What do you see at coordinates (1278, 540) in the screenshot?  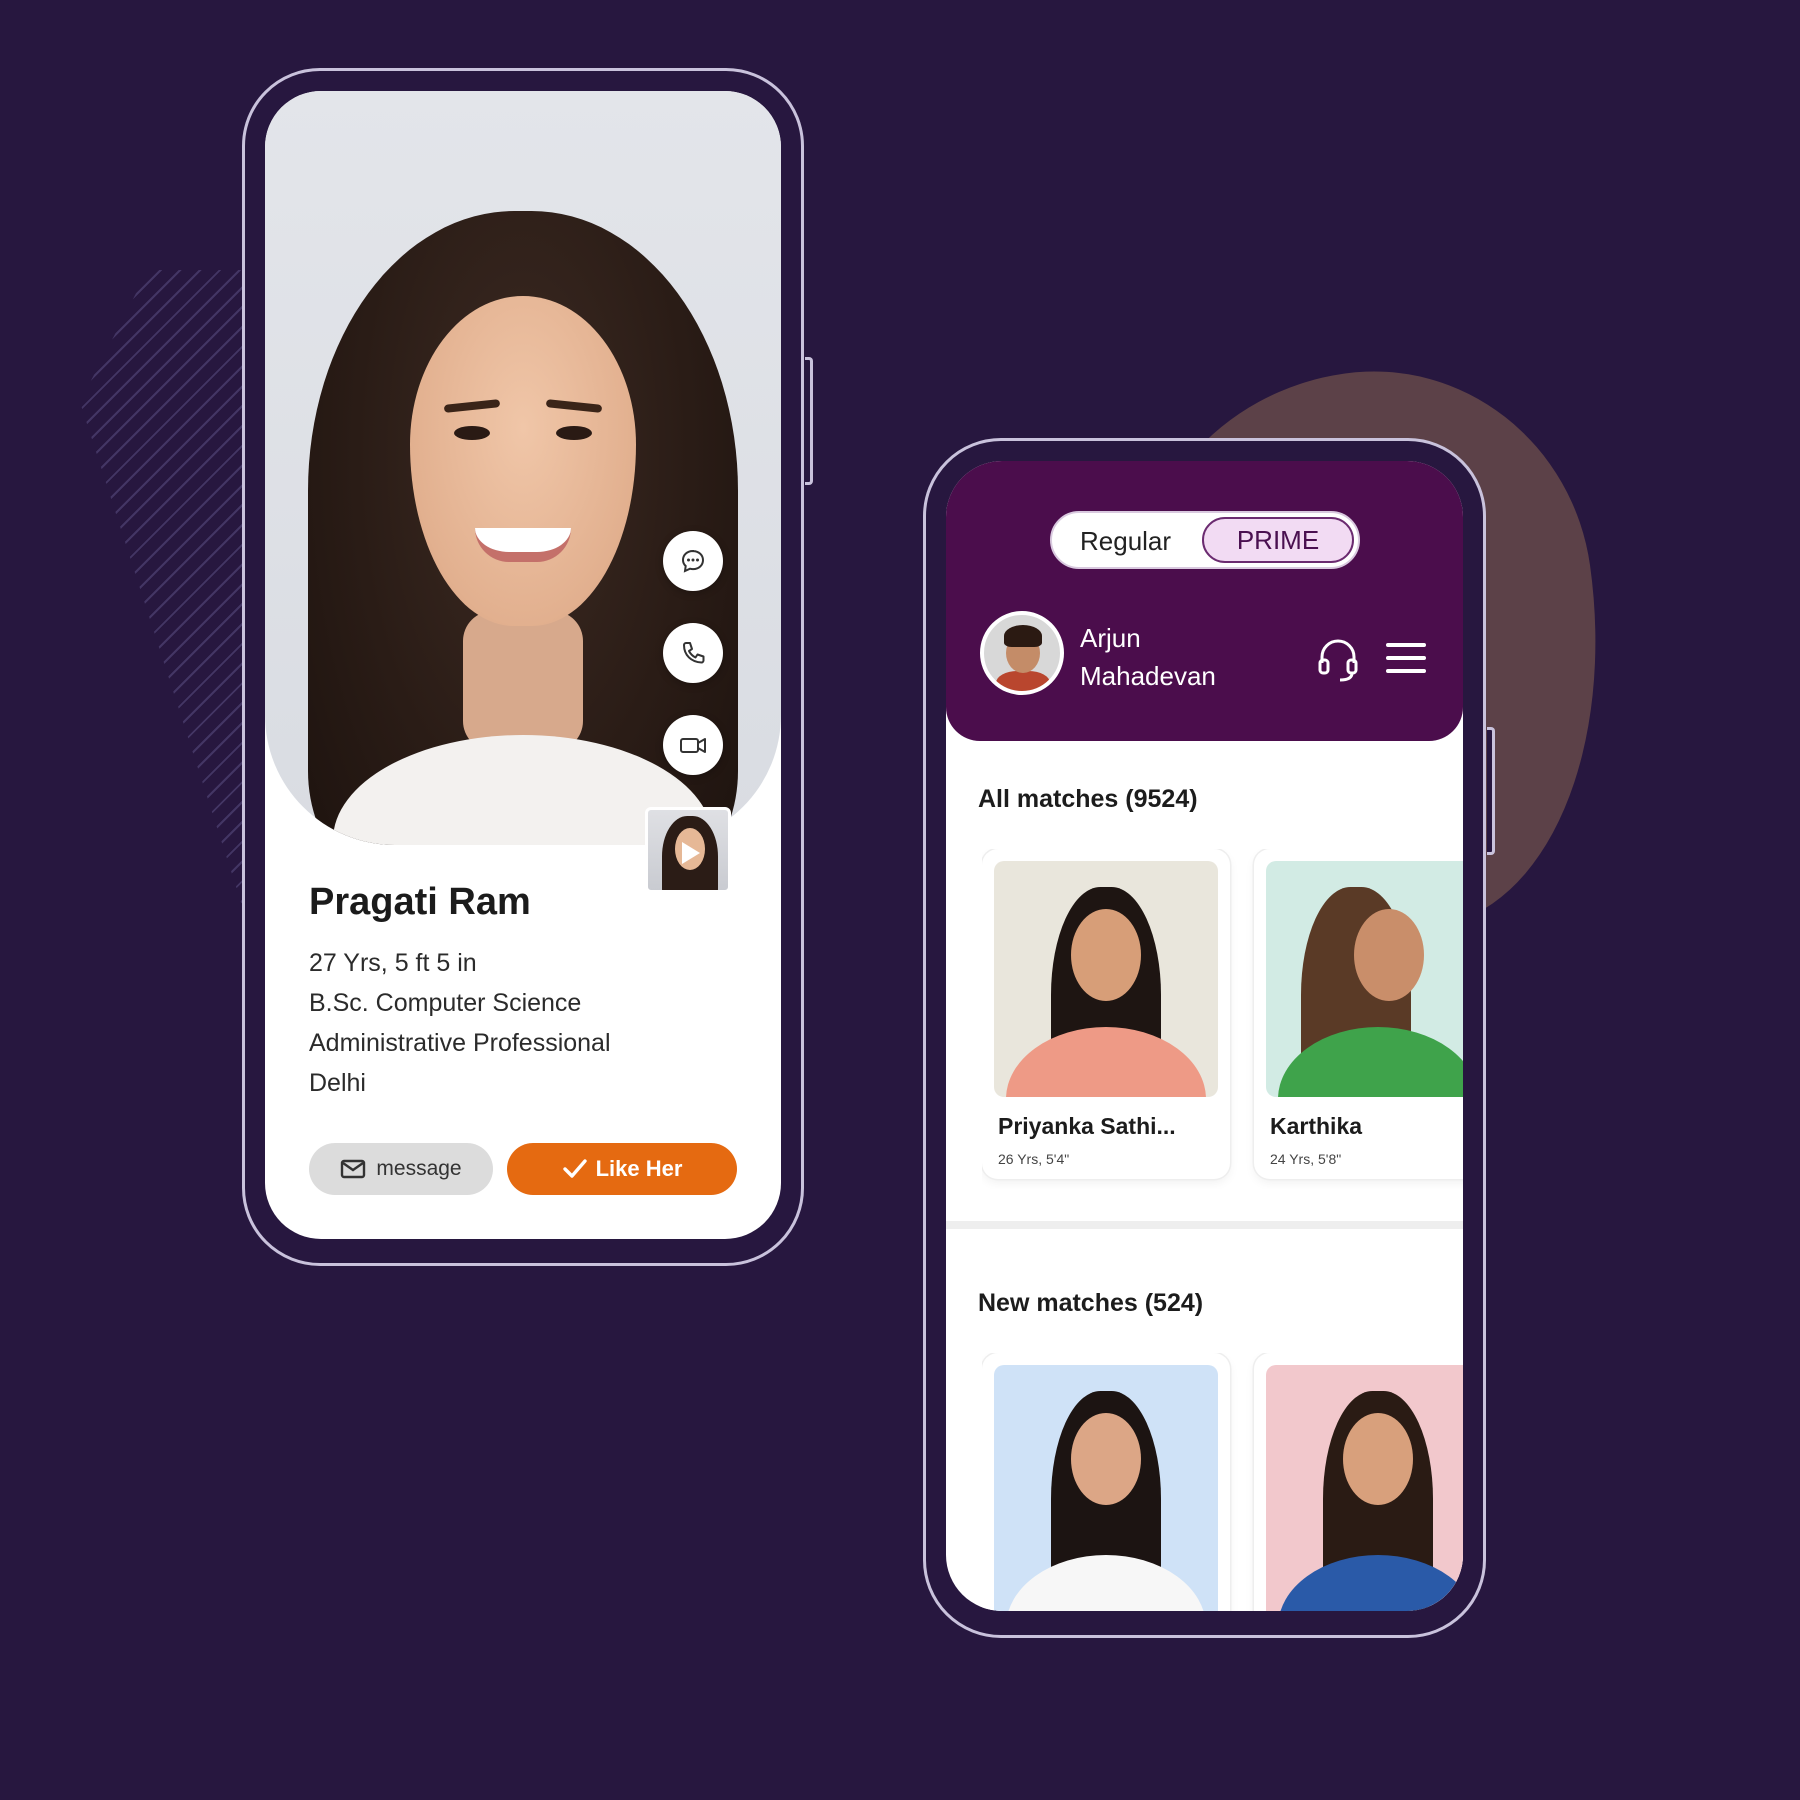 I see `toggle-prime: PRIME` at bounding box center [1278, 540].